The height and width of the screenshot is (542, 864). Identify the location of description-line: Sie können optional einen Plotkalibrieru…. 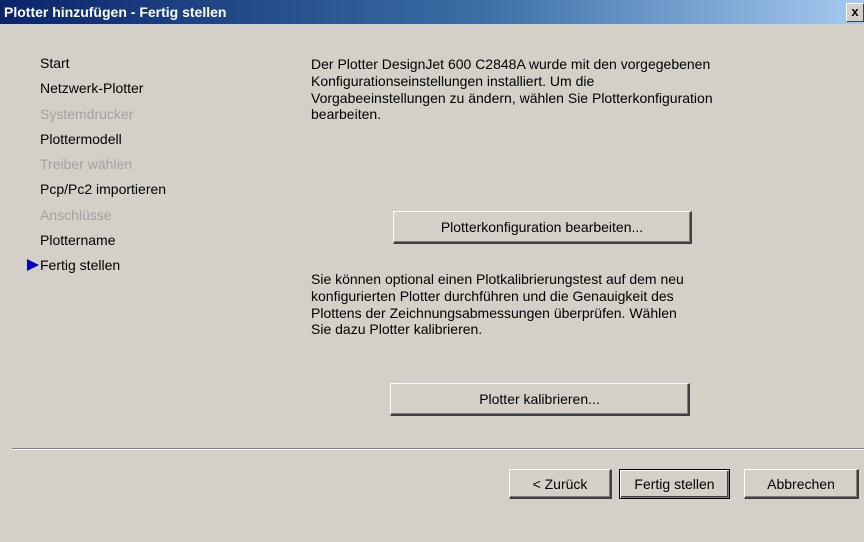
(497, 279).